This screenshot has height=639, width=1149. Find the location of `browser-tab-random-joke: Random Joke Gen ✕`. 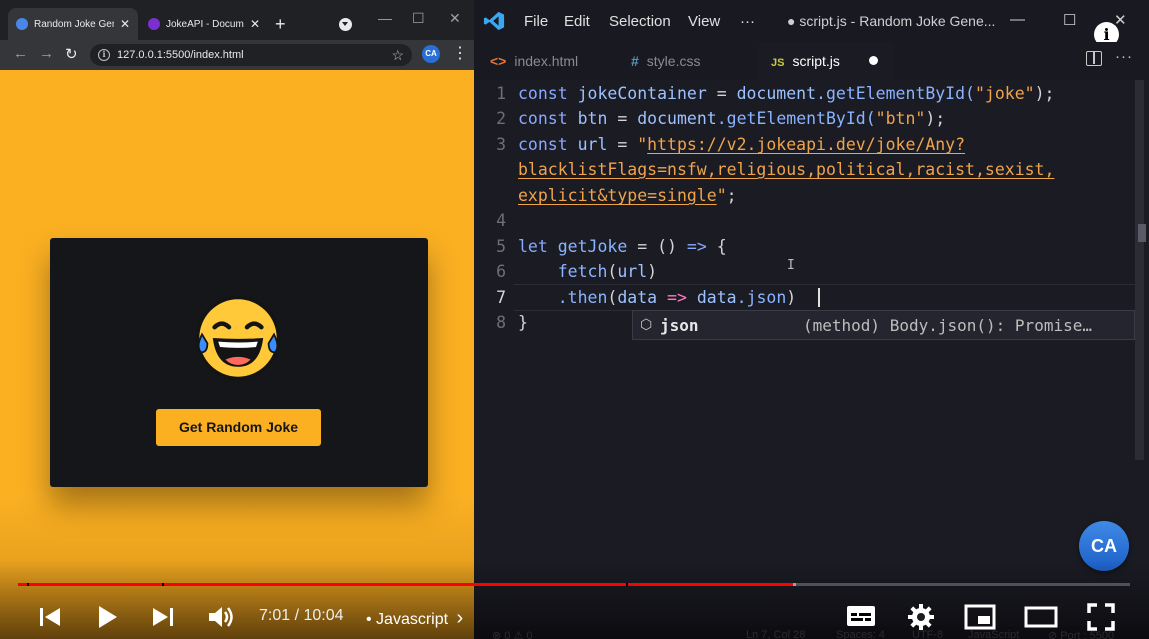

browser-tab-random-joke: Random Joke Gen ✕ is located at coordinates (73, 24).